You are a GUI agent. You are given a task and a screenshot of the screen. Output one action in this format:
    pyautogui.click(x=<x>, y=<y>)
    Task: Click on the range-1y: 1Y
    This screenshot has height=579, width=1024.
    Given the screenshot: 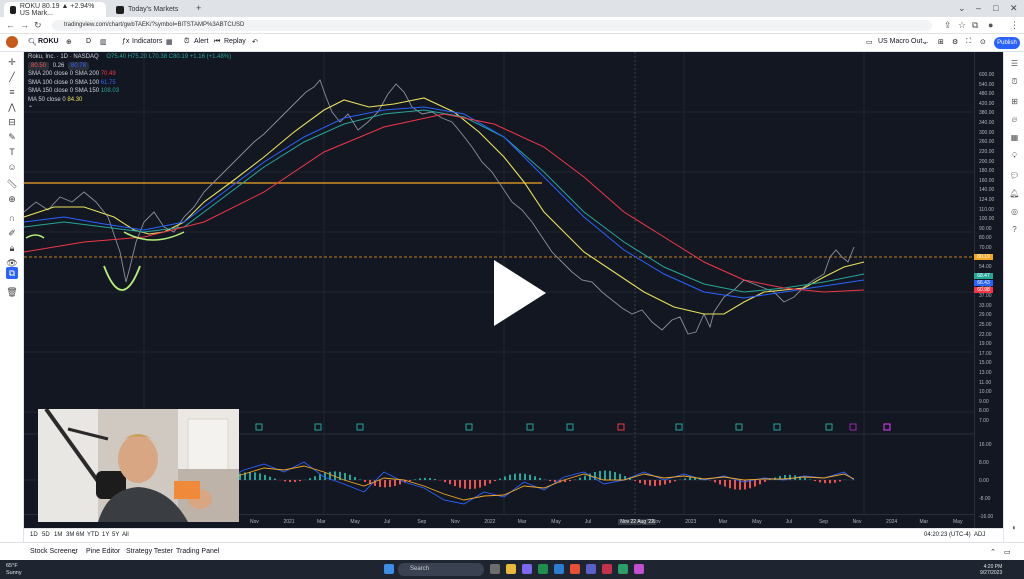 What is the action you would take?
    pyautogui.click(x=105, y=535)
    